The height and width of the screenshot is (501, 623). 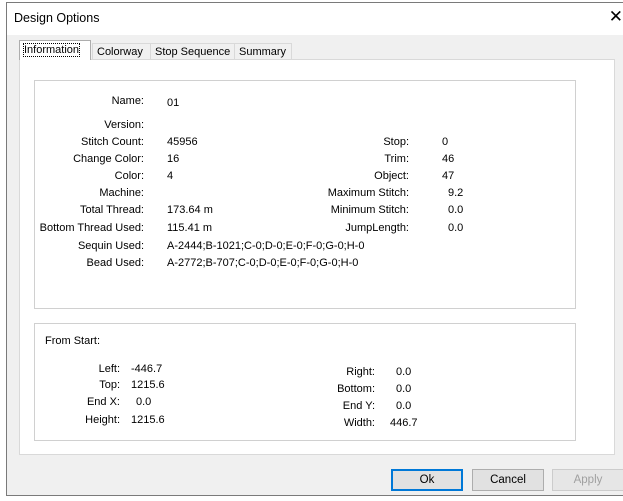 What do you see at coordinates (51, 50) in the screenshot?
I see `tab-information-label: Information` at bounding box center [51, 50].